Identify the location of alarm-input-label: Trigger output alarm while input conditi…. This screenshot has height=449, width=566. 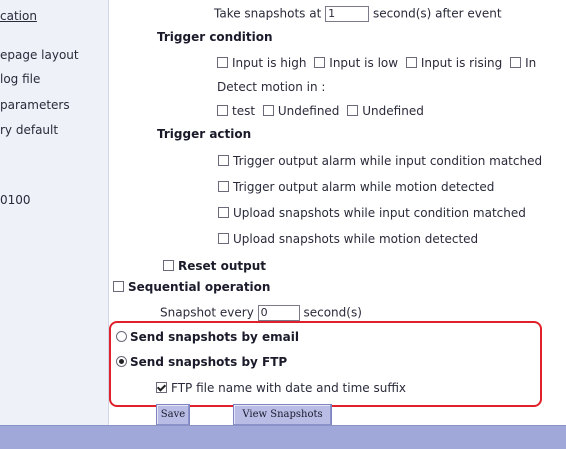
(388, 161).